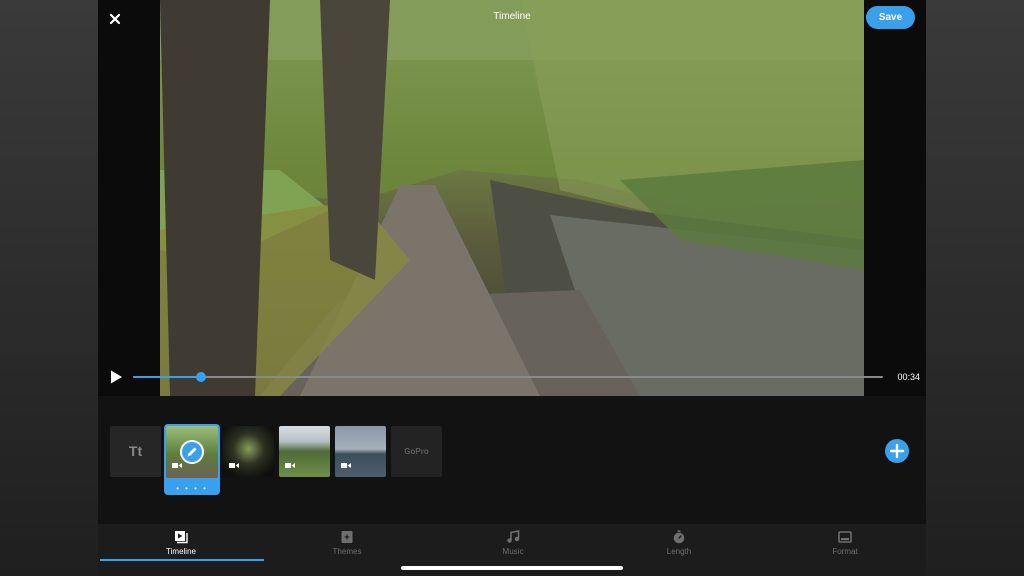  I want to click on clip-1-selected, so click(192, 452).